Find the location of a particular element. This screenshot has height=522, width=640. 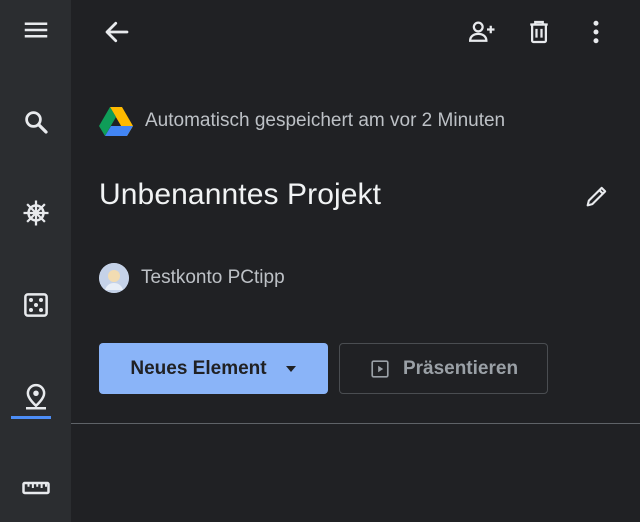

active-indicator is located at coordinates (31, 417).